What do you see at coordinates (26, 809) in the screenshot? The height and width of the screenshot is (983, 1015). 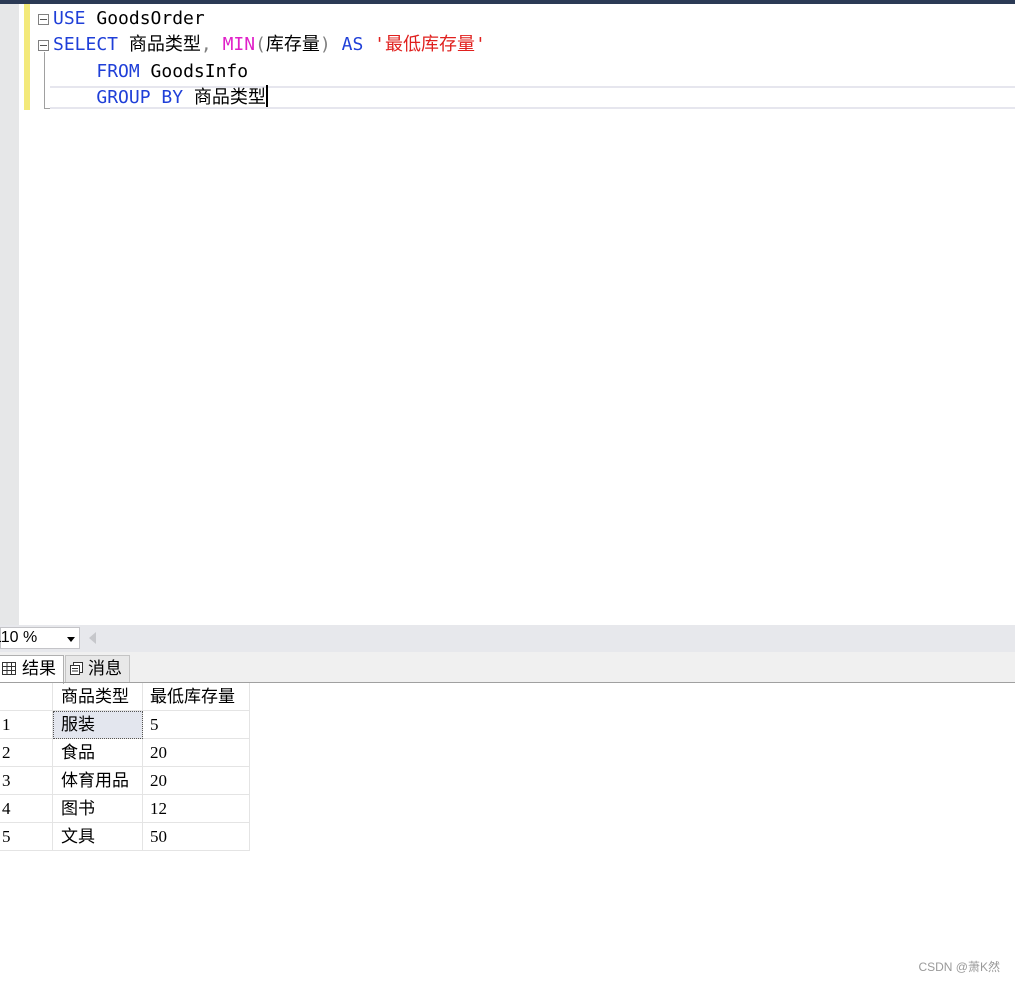 I see `row-number: 4` at bounding box center [26, 809].